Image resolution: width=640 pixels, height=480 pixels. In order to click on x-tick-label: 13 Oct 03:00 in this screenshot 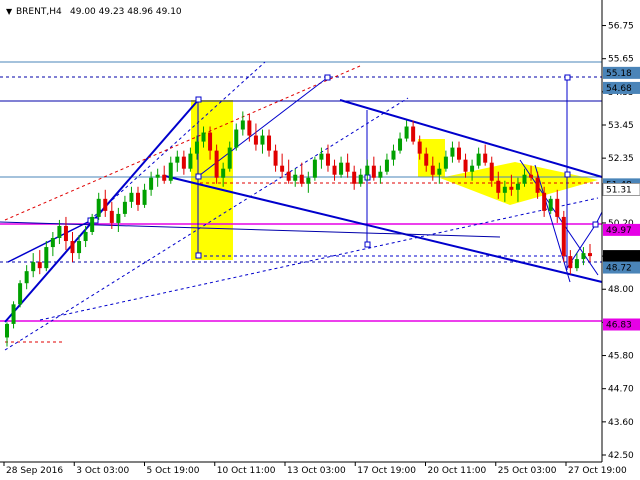, I will do `click(316, 471)`.